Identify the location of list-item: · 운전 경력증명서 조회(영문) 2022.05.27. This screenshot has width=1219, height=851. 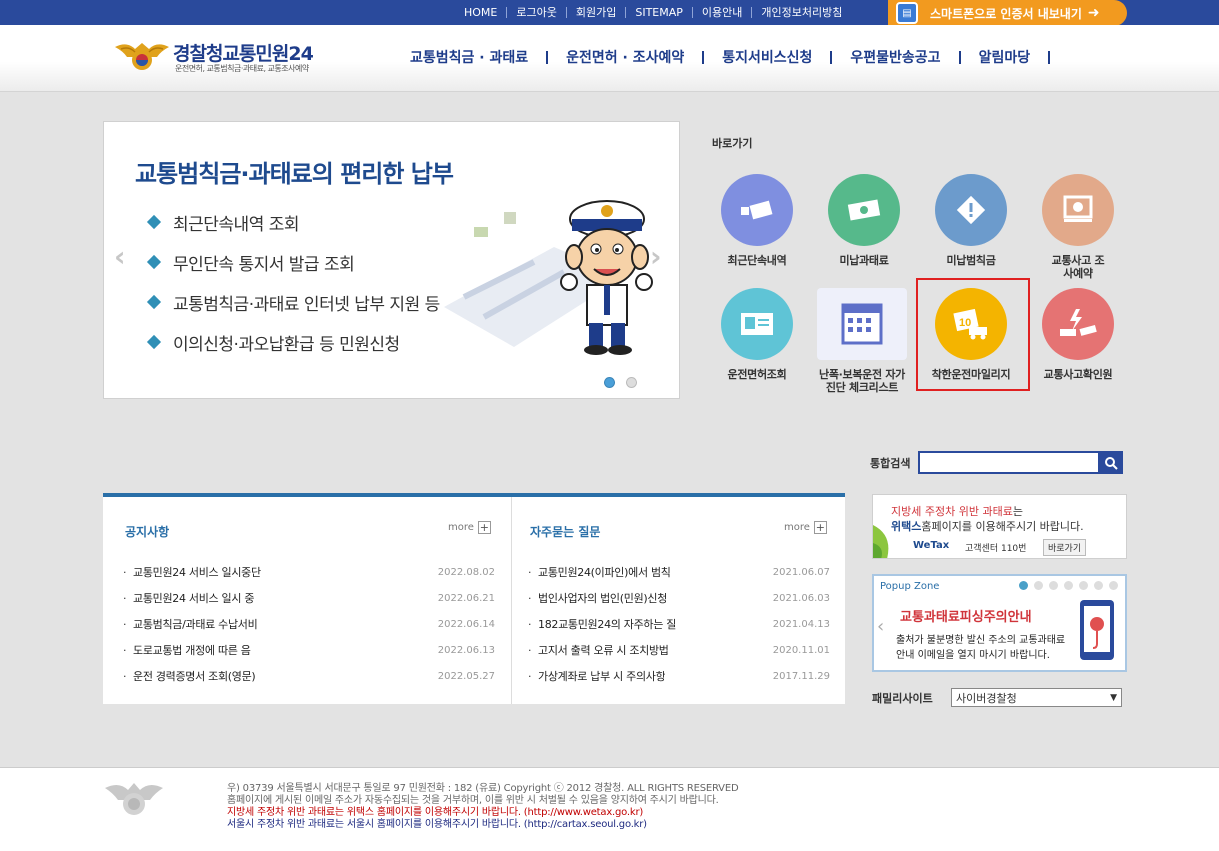
(309, 676).